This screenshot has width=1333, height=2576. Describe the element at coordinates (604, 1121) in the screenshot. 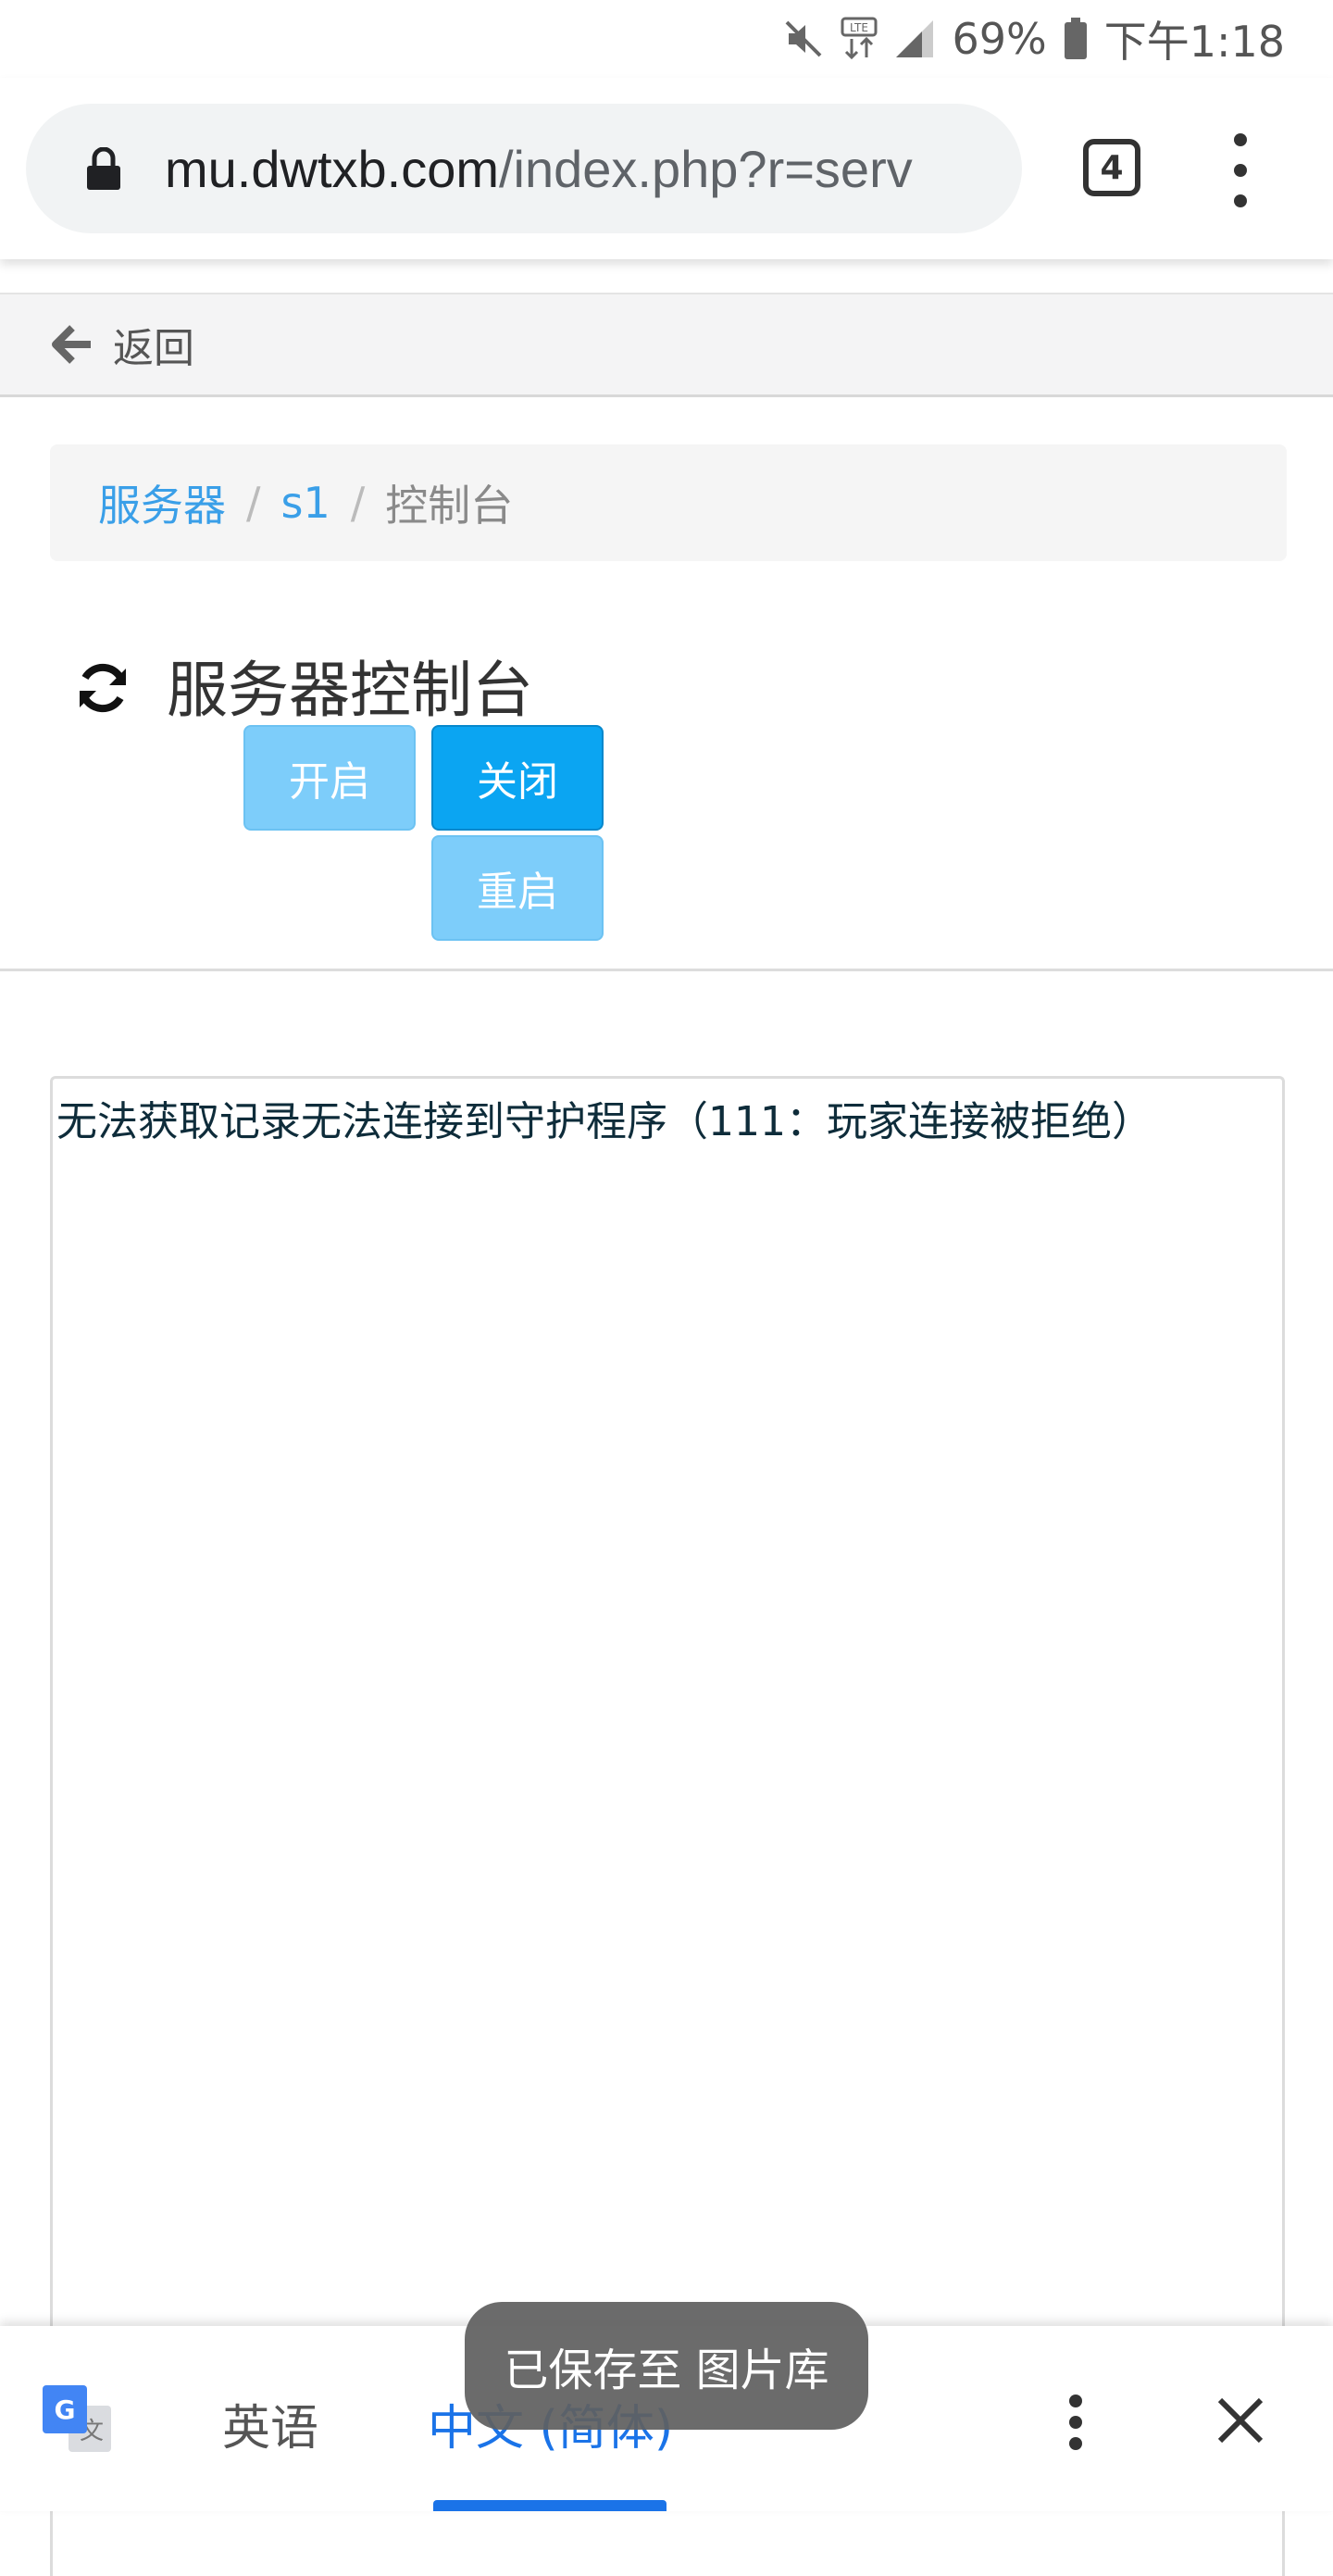

I see `console-output-text: 无法获取记录无法连接到守护程序（111：玩家连接被拒绝）` at that location.